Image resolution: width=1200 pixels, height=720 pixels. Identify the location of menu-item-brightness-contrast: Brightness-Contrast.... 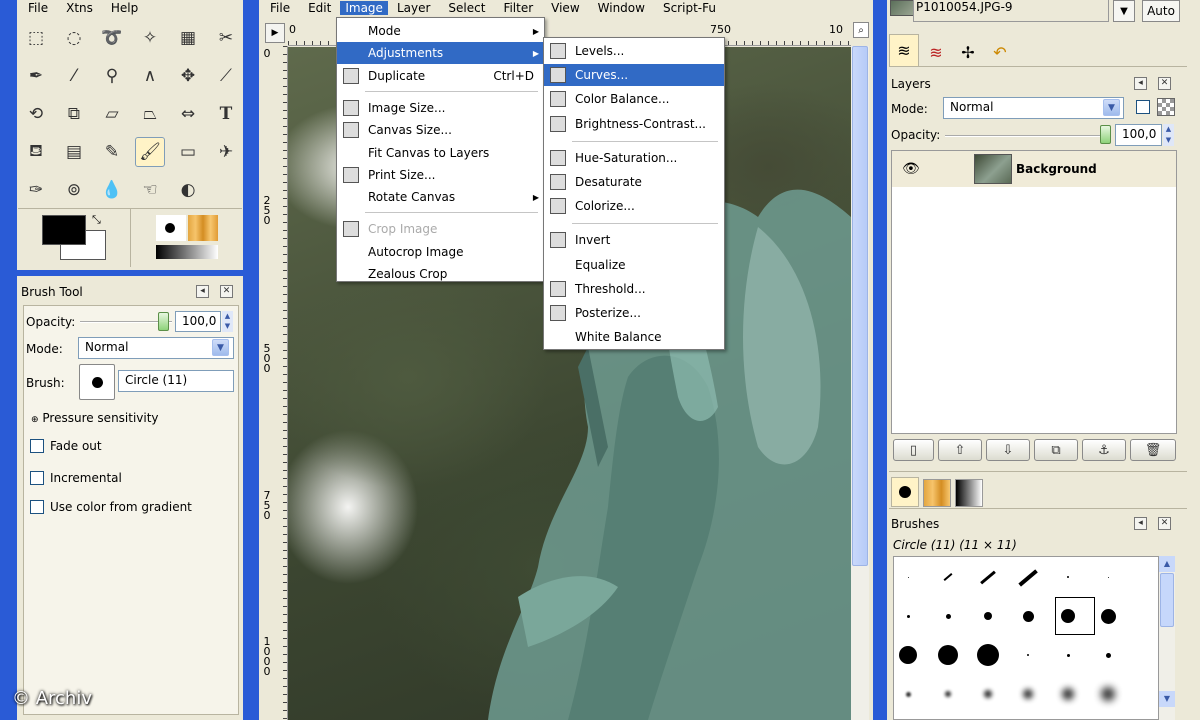
(634, 124).